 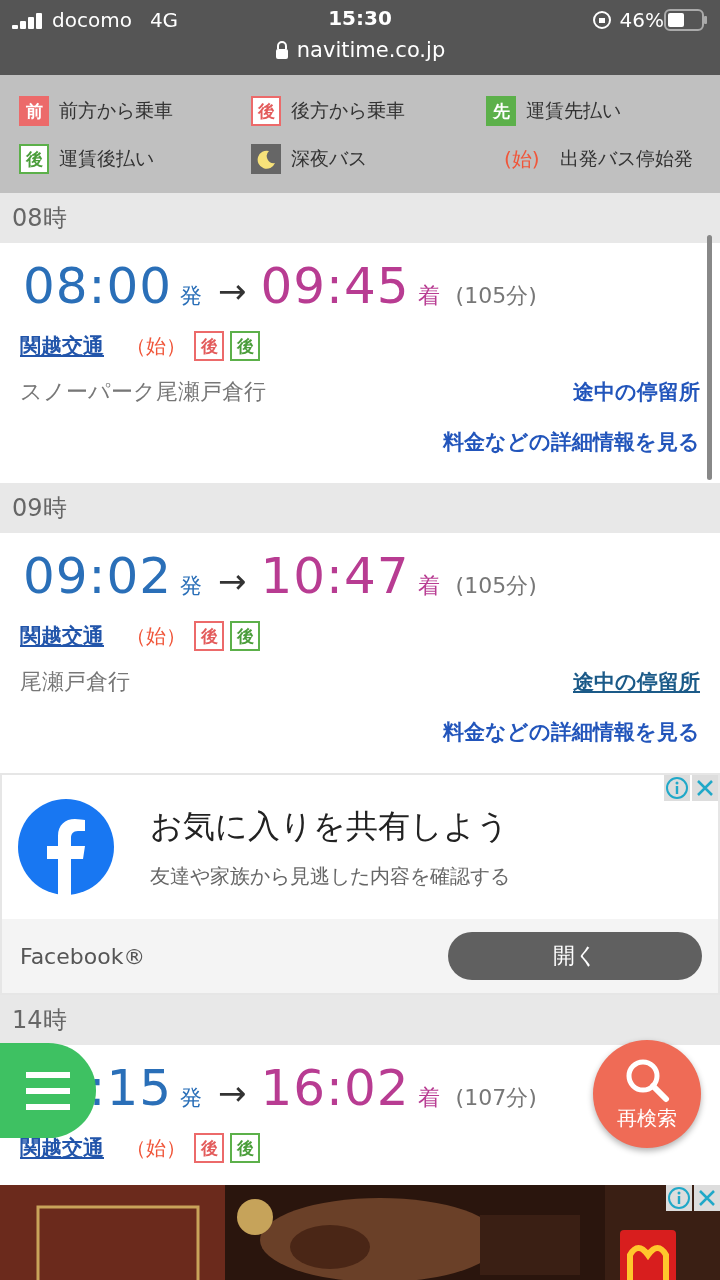 What do you see at coordinates (106, 158) in the screenshot?
I see `legend-label: 運賃後払い` at bounding box center [106, 158].